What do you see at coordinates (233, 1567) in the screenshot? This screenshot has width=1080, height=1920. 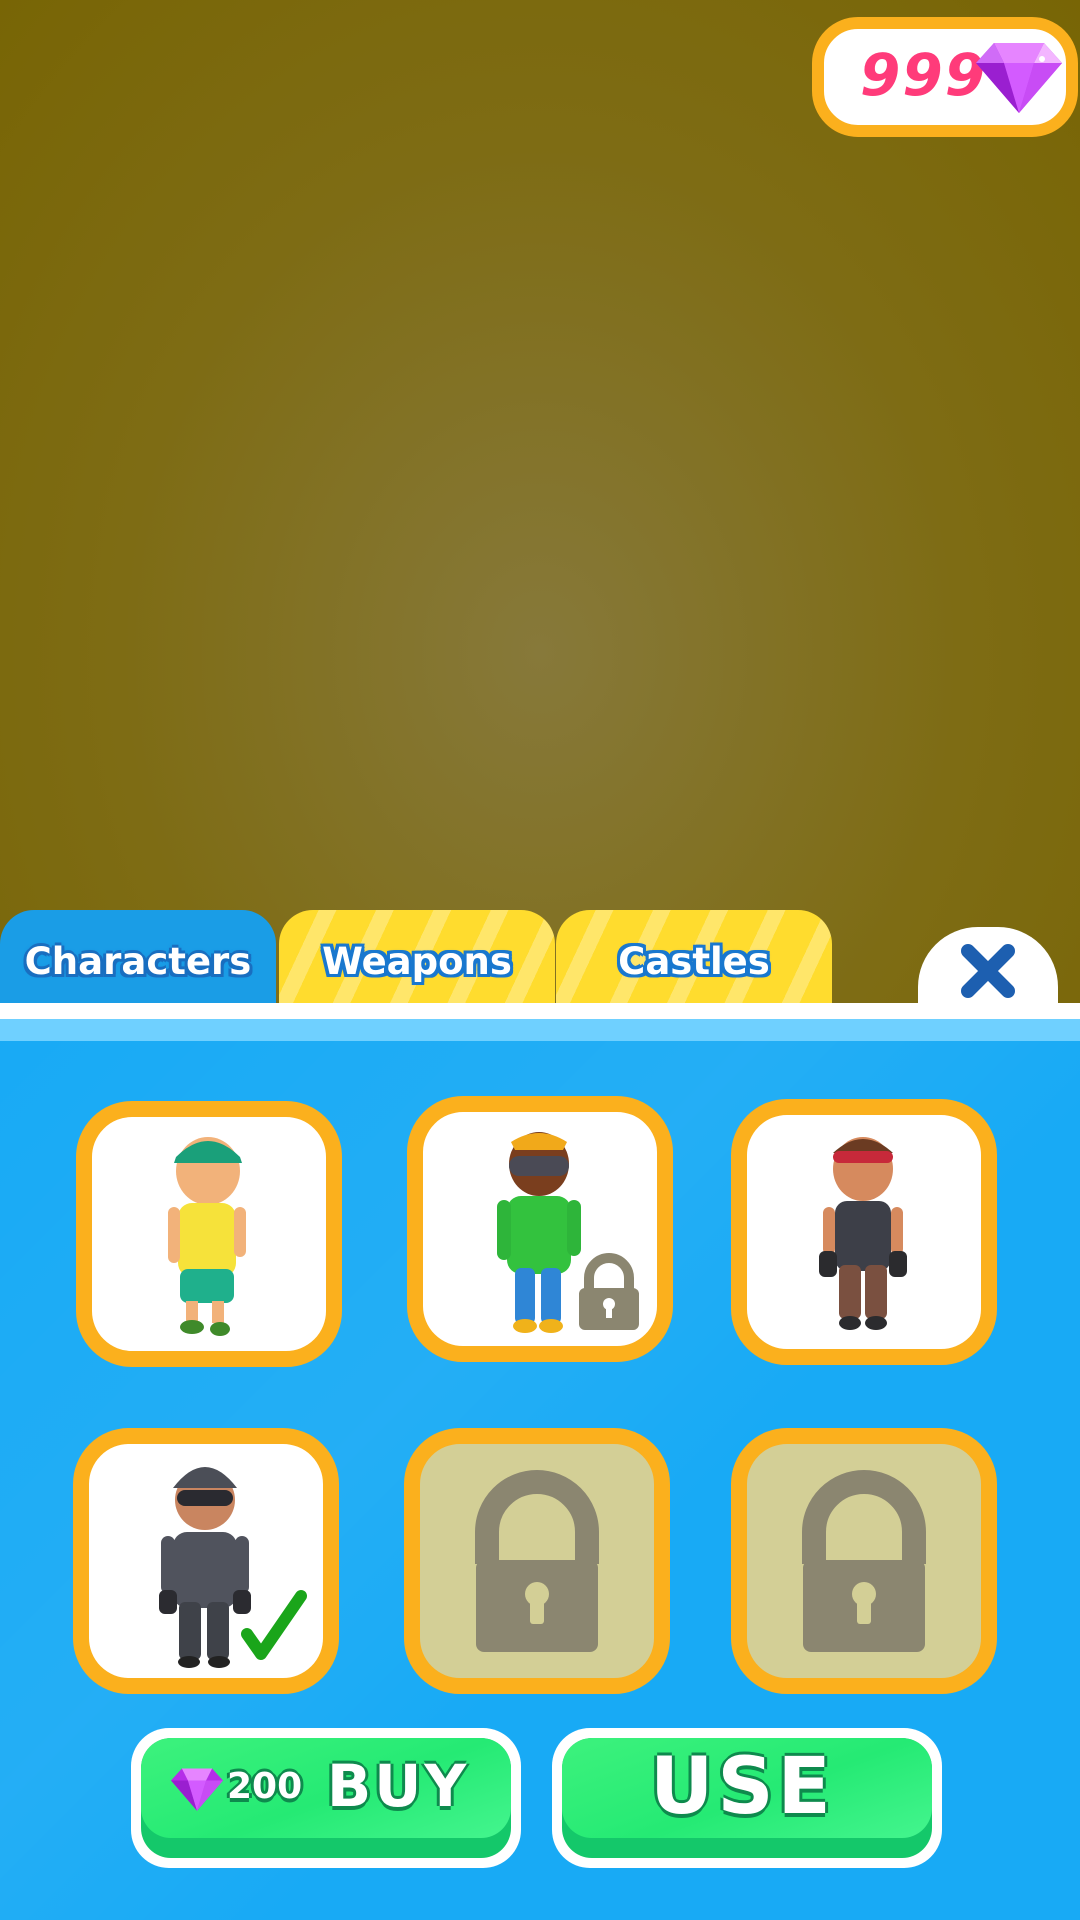 I see `character-soldier-figure` at bounding box center [233, 1567].